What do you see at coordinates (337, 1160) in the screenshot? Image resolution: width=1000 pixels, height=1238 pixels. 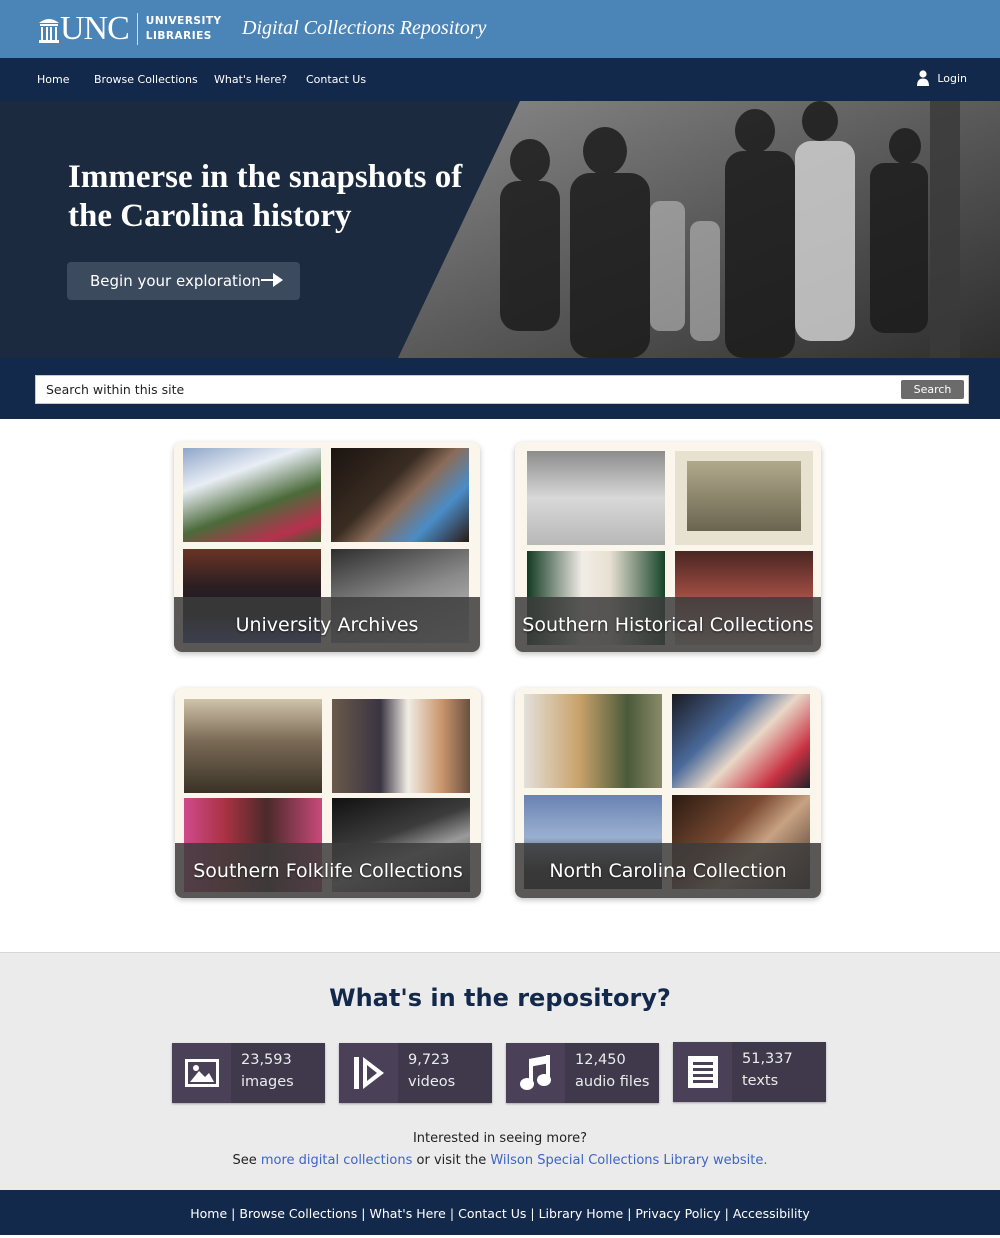 I see `more-digital-collections-link: more digital collections` at bounding box center [337, 1160].